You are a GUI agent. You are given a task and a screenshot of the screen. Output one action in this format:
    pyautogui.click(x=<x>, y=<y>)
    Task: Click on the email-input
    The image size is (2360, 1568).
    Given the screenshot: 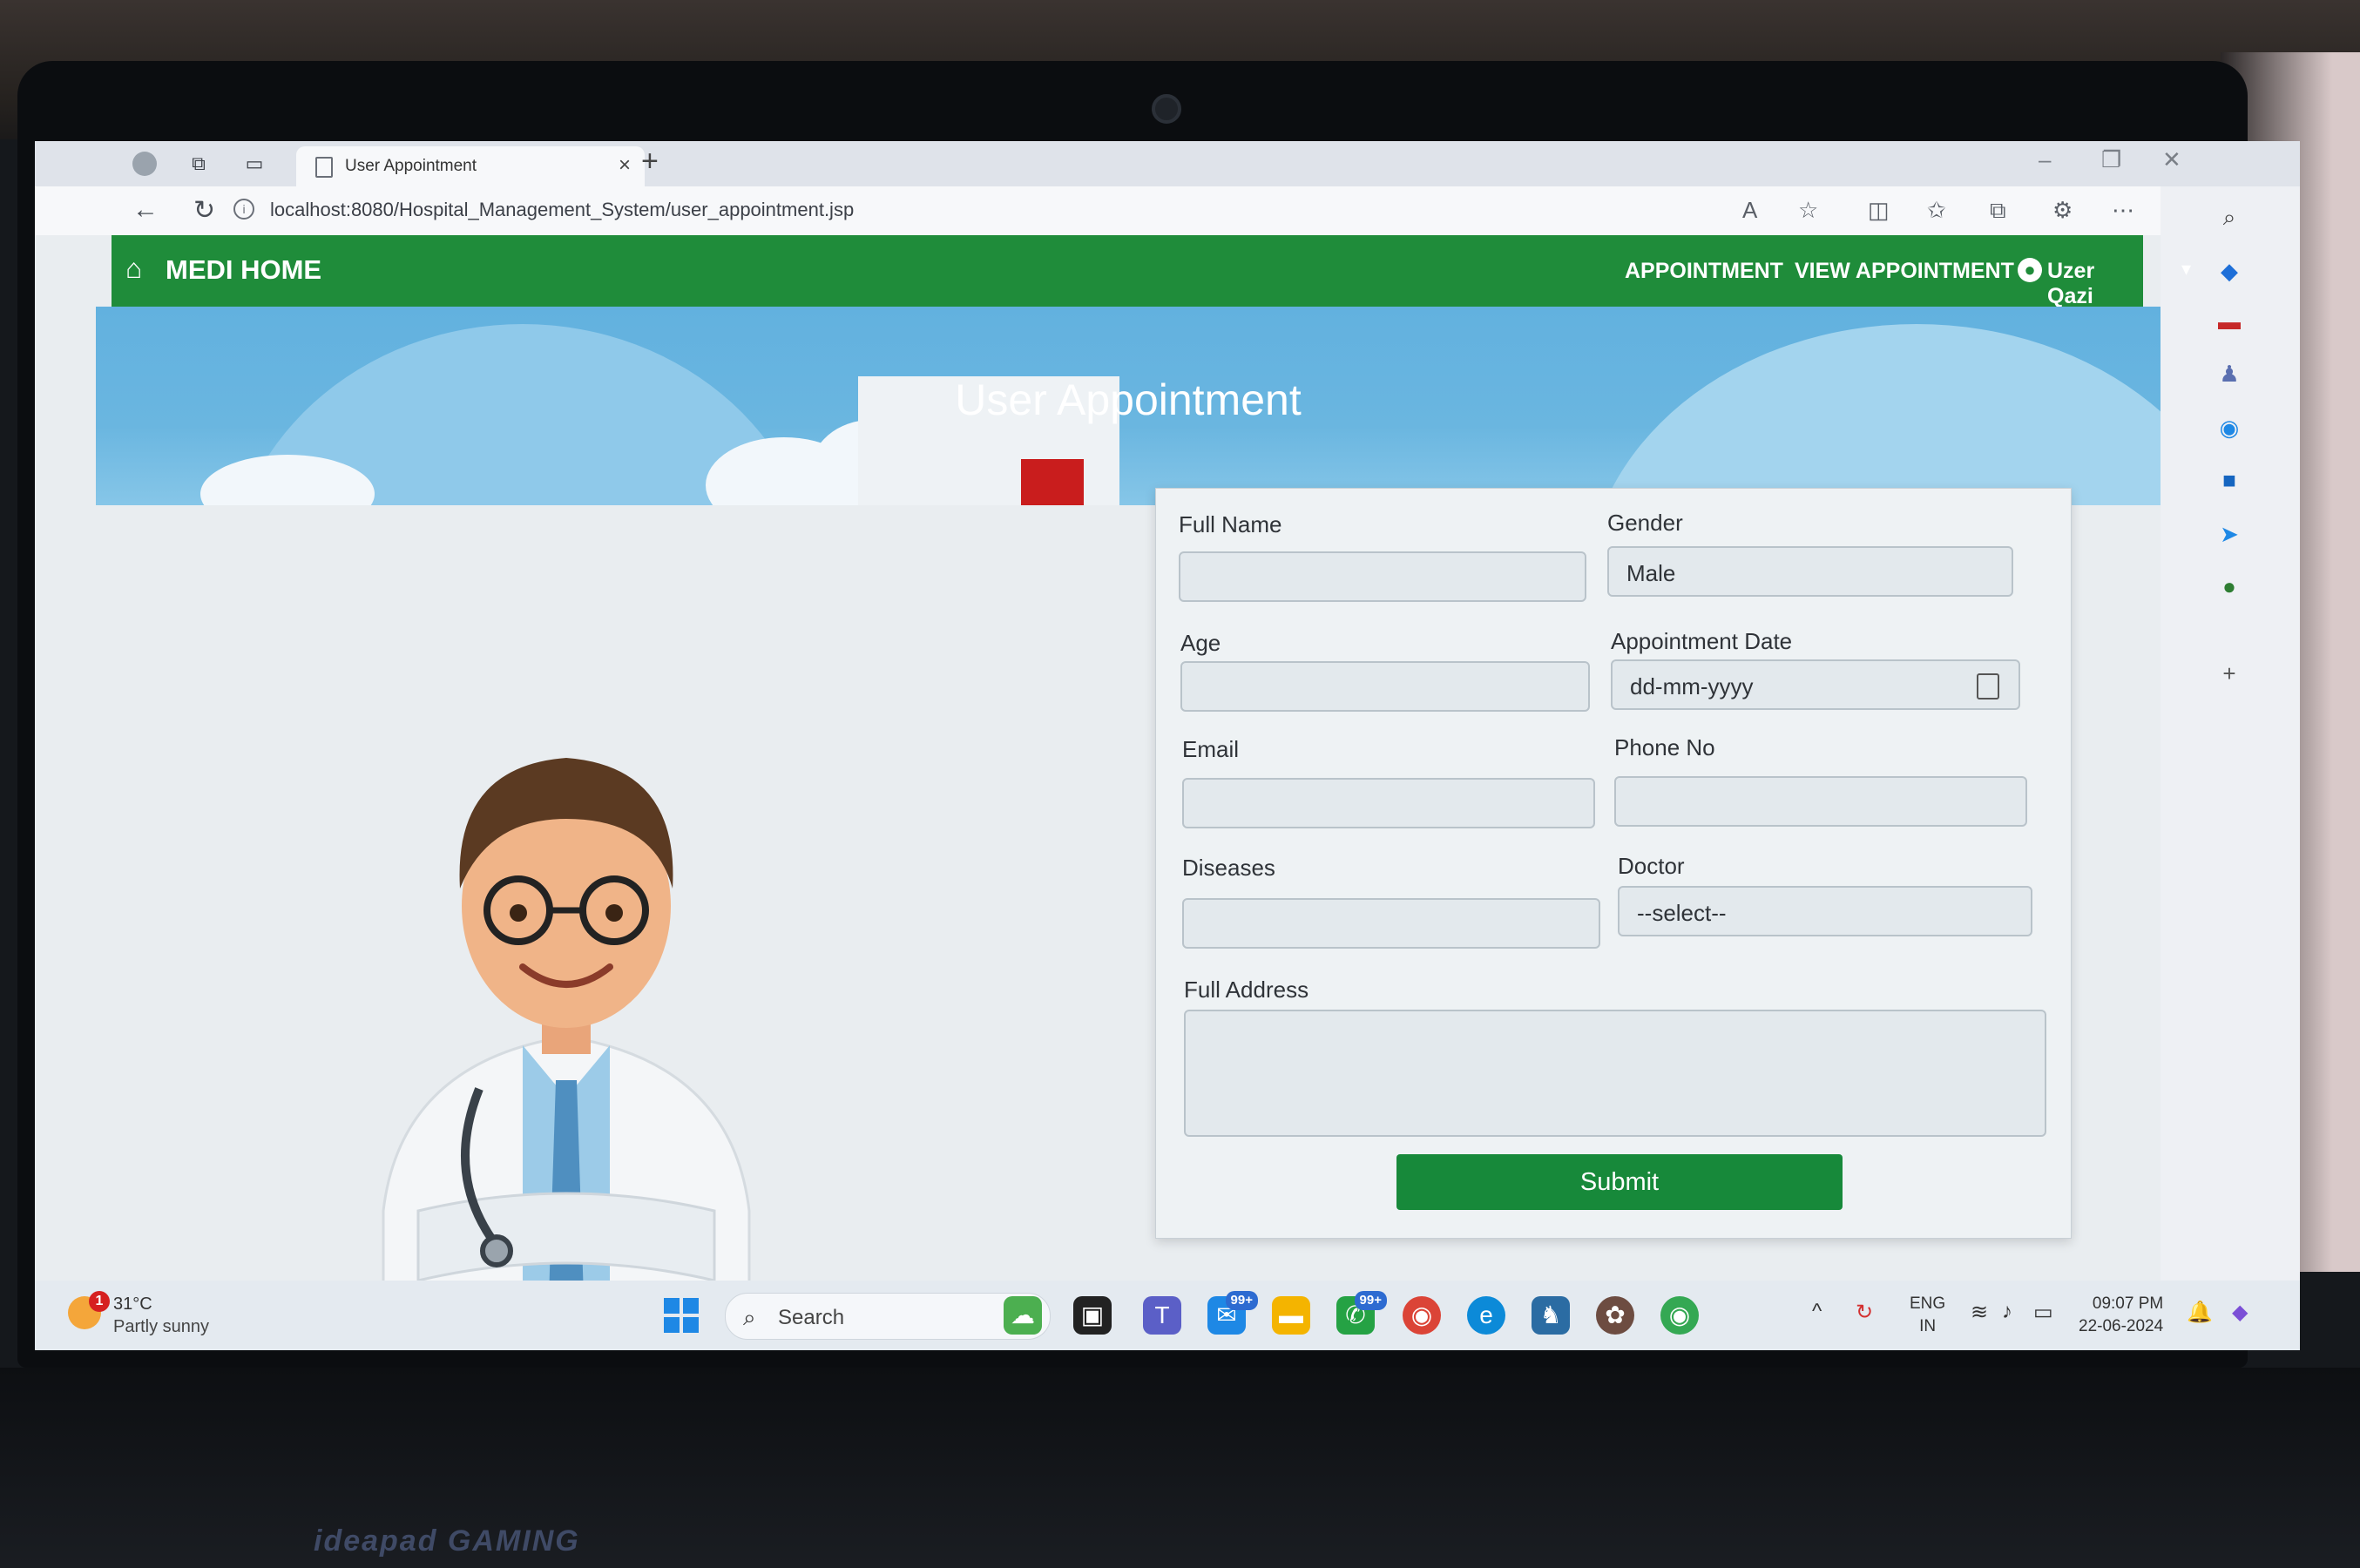 What is the action you would take?
    pyautogui.click(x=1388, y=803)
    